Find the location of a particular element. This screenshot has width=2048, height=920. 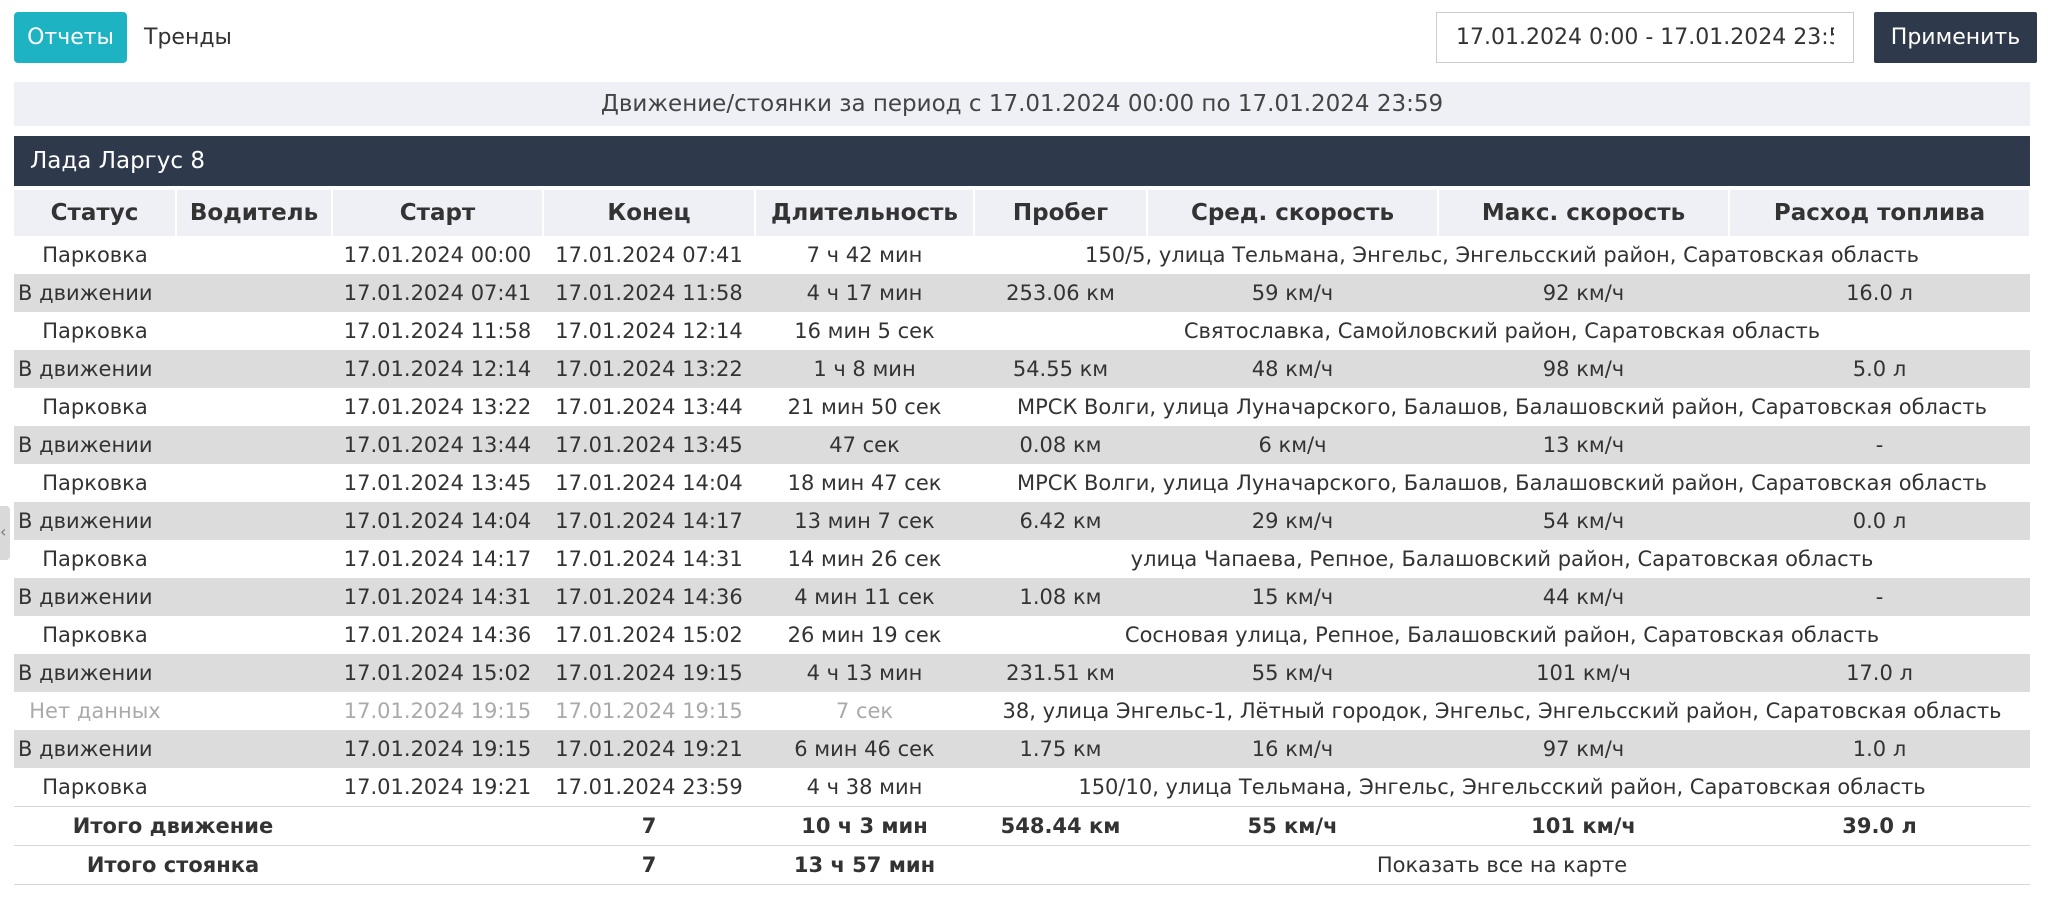

start-cell: 17.01.2024 14:17 is located at coordinates (437, 559).